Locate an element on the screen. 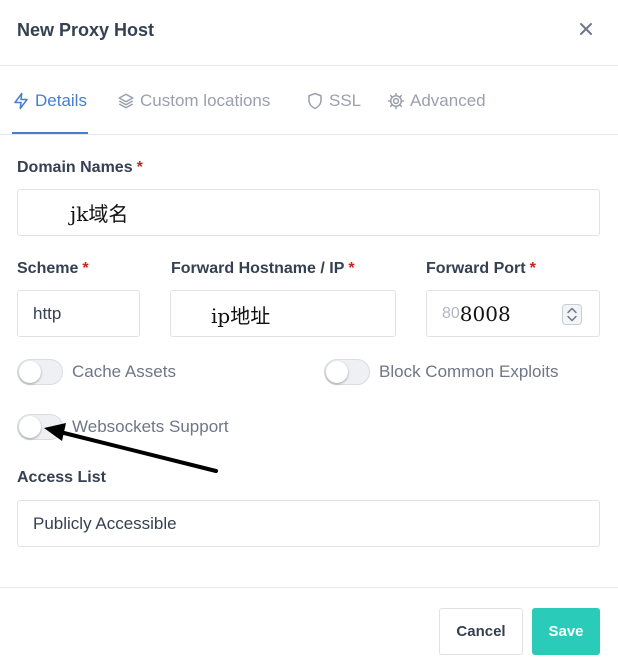 This screenshot has width=618, height=670. footer-divider is located at coordinates (309, 587).